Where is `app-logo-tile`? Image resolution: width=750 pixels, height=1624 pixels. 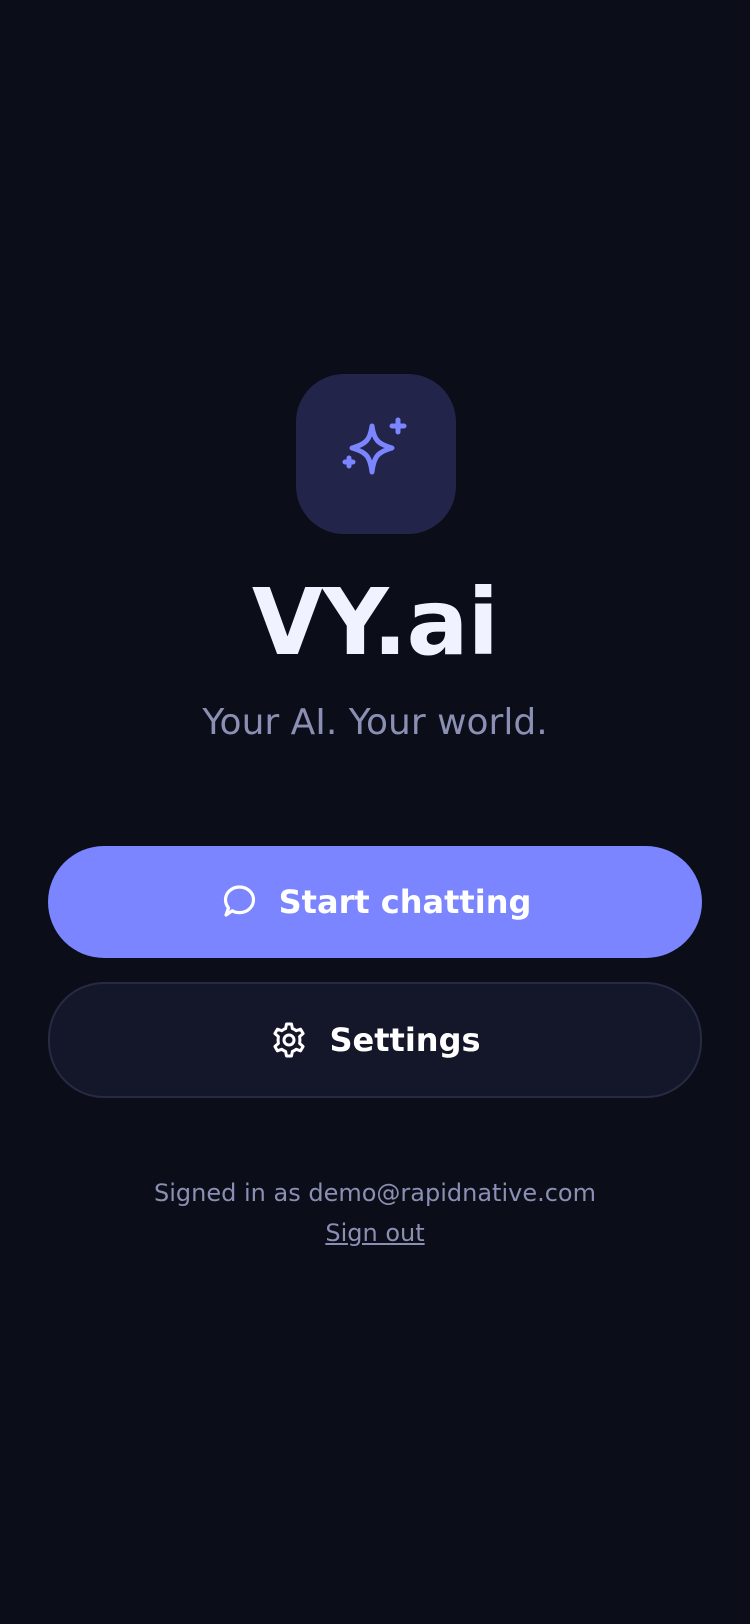
app-logo-tile is located at coordinates (376, 454).